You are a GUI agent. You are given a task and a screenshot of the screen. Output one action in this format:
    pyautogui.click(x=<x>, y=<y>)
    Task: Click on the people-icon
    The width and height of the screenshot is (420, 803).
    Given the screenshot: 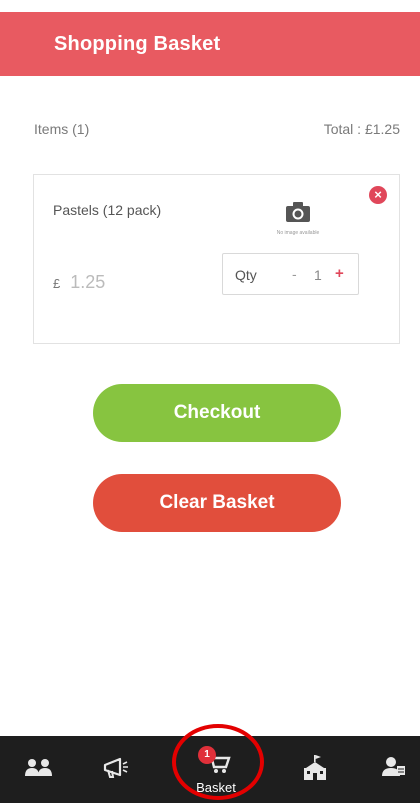 What is the action you would take?
    pyautogui.click(x=38, y=767)
    